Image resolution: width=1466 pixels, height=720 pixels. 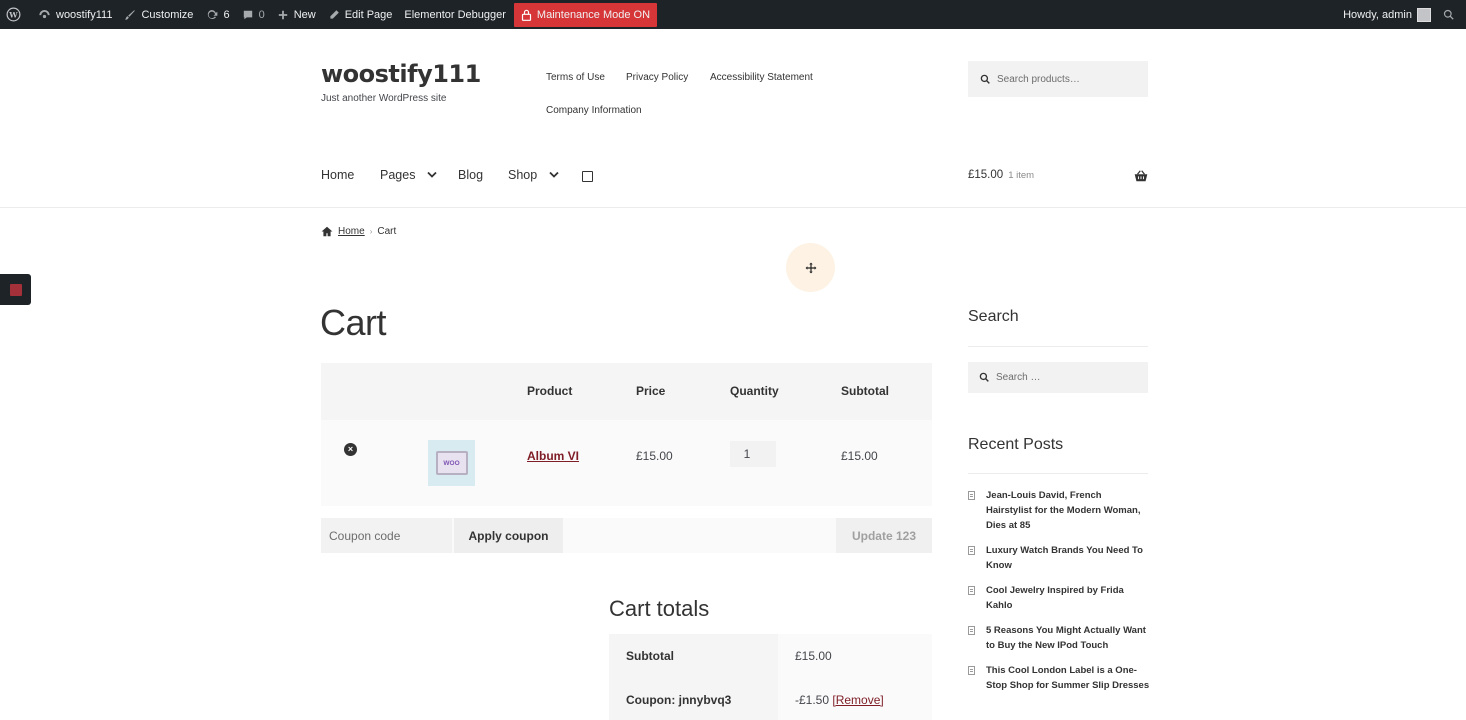 What do you see at coordinates (761, 77) in the screenshot?
I see `secondary-nav-accessibility: Accessibility Statement` at bounding box center [761, 77].